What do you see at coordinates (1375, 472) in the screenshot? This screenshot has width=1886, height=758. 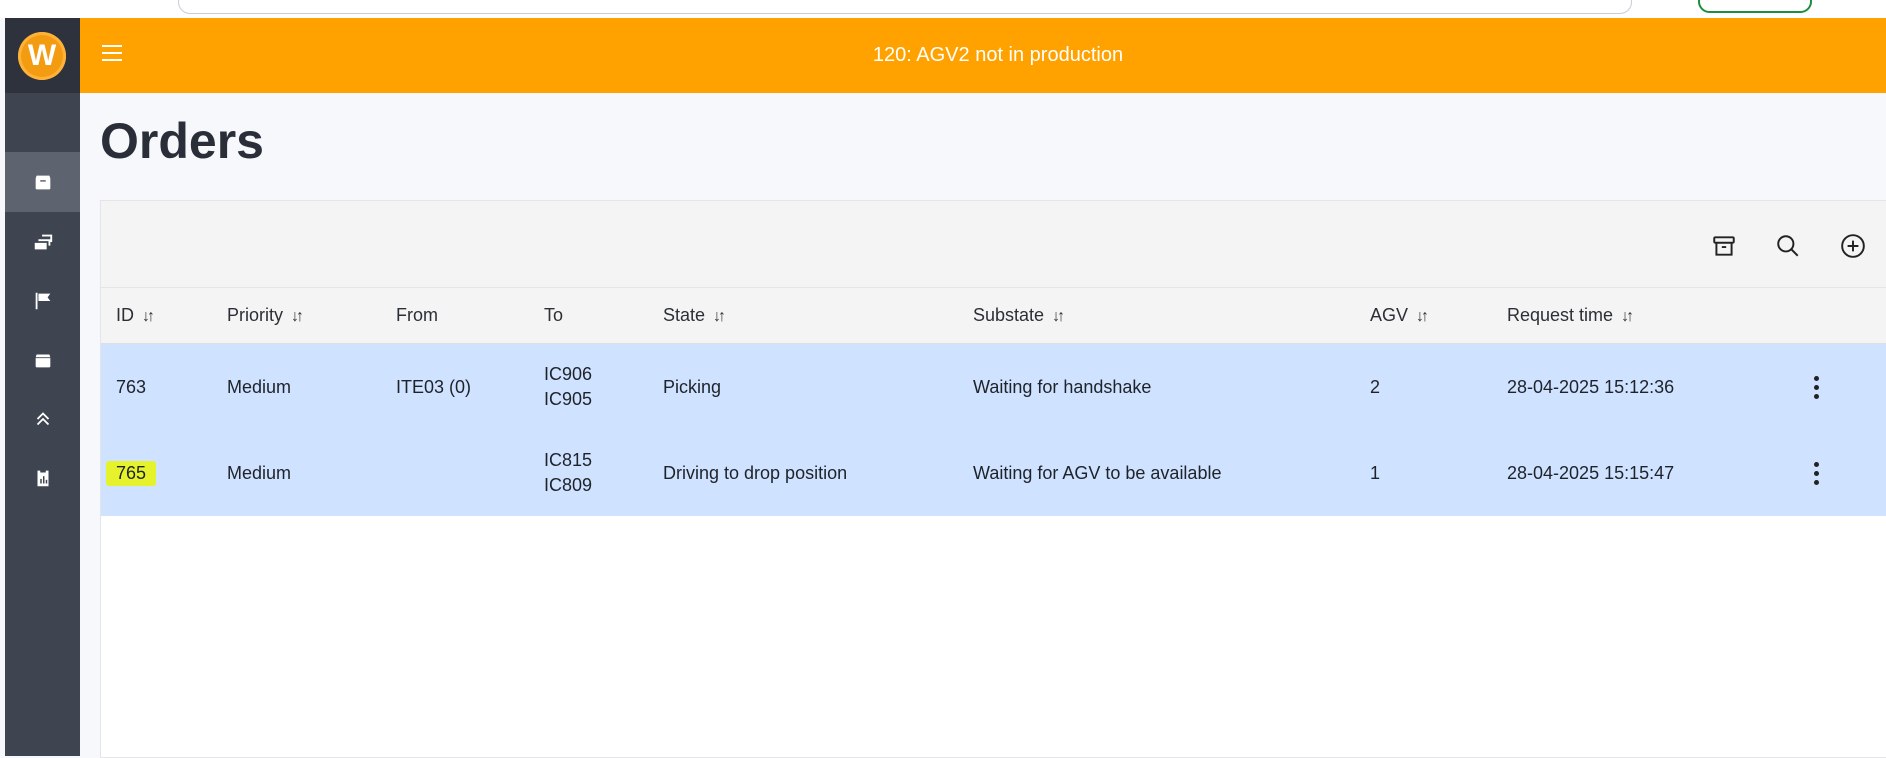 I see `cell-agv: 1` at bounding box center [1375, 472].